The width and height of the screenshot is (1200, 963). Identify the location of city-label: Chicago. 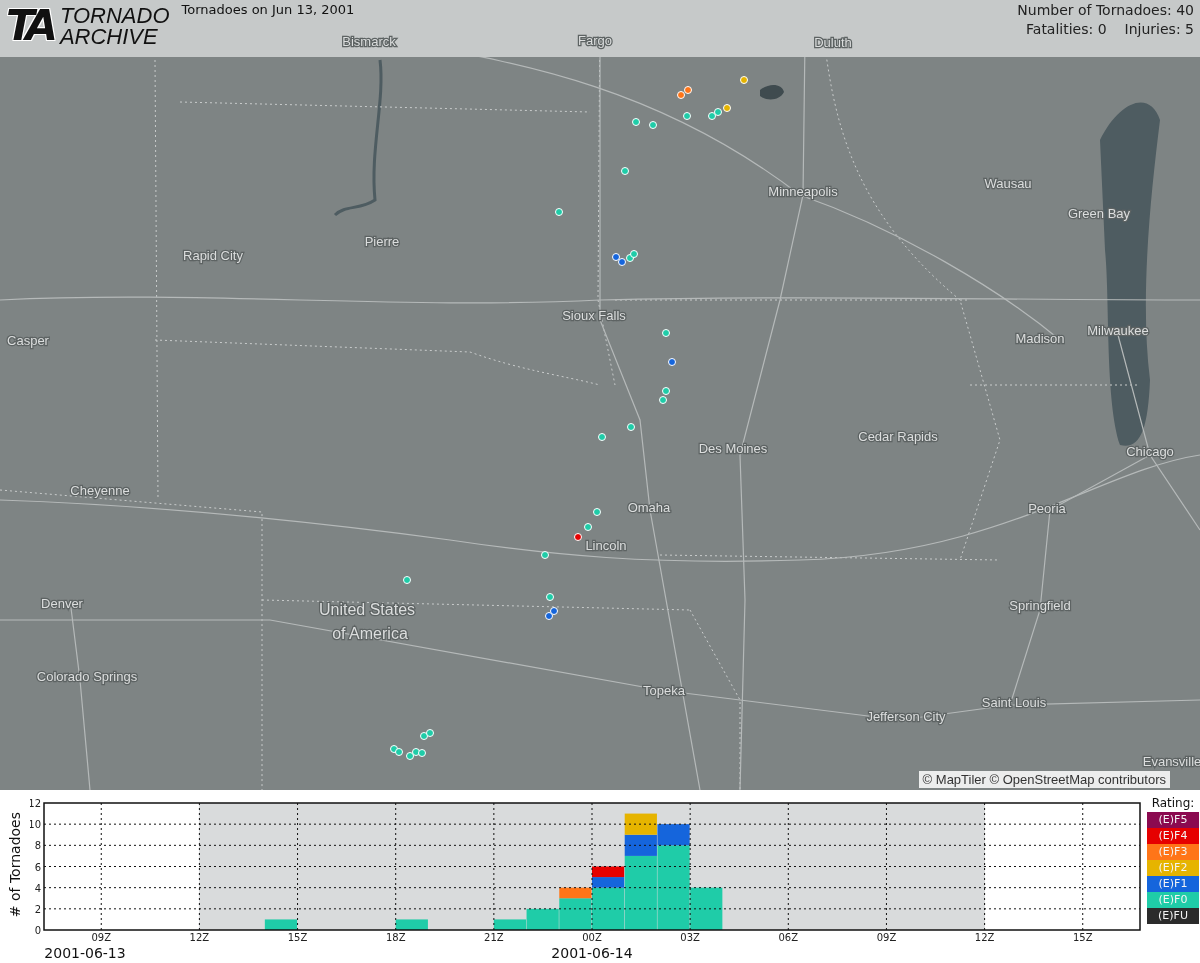
(1150, 451).